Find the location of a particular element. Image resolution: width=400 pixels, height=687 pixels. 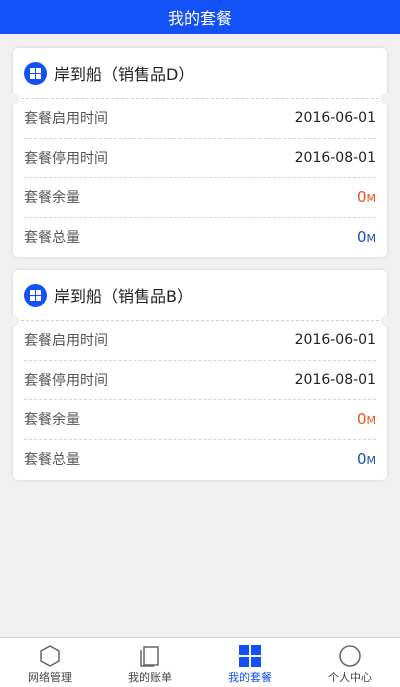

tab-label: 我的账单 is located at coordinates (150, 677).